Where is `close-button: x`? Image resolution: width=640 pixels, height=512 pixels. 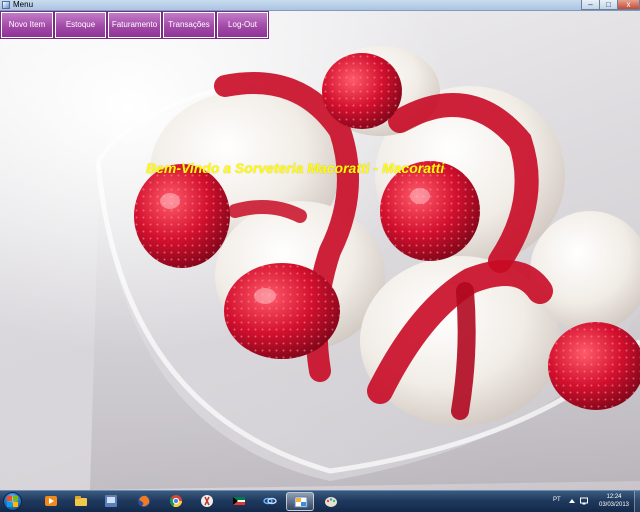
close-button: x is located at coordinates (628, 5).